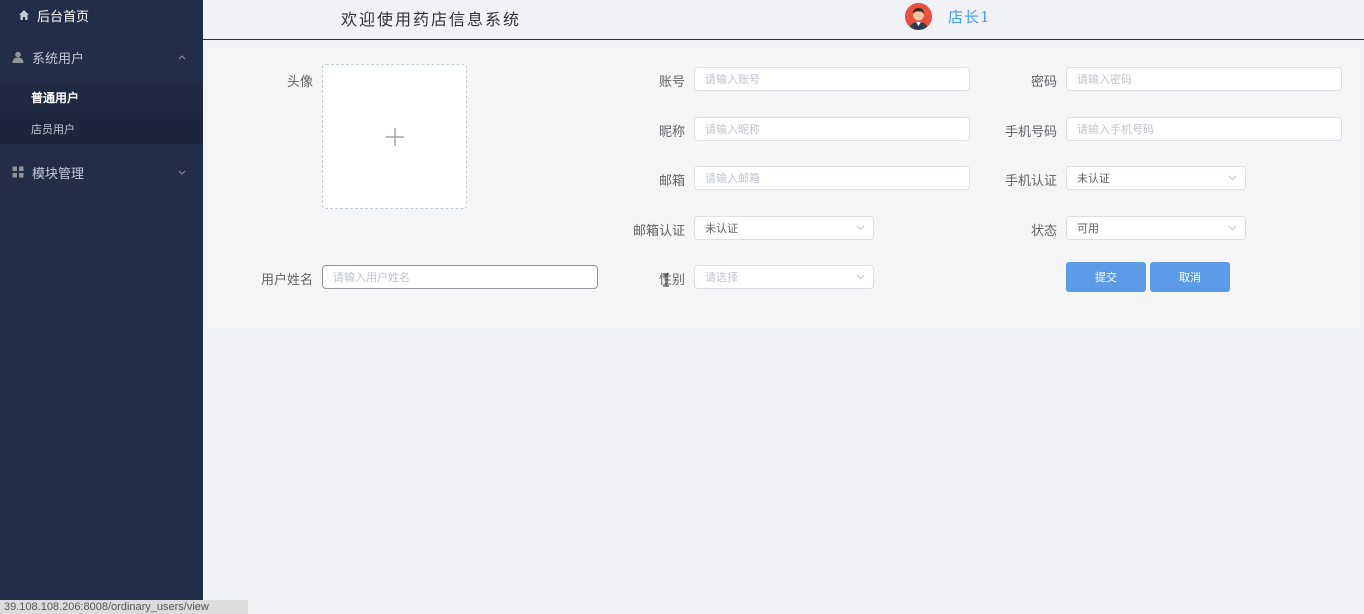 This screenshot has width=1364, height=614. Describe the element at coordinates (58, 174) in the screenshot. I see `sidebar-group-label: 模块管理` at that location.